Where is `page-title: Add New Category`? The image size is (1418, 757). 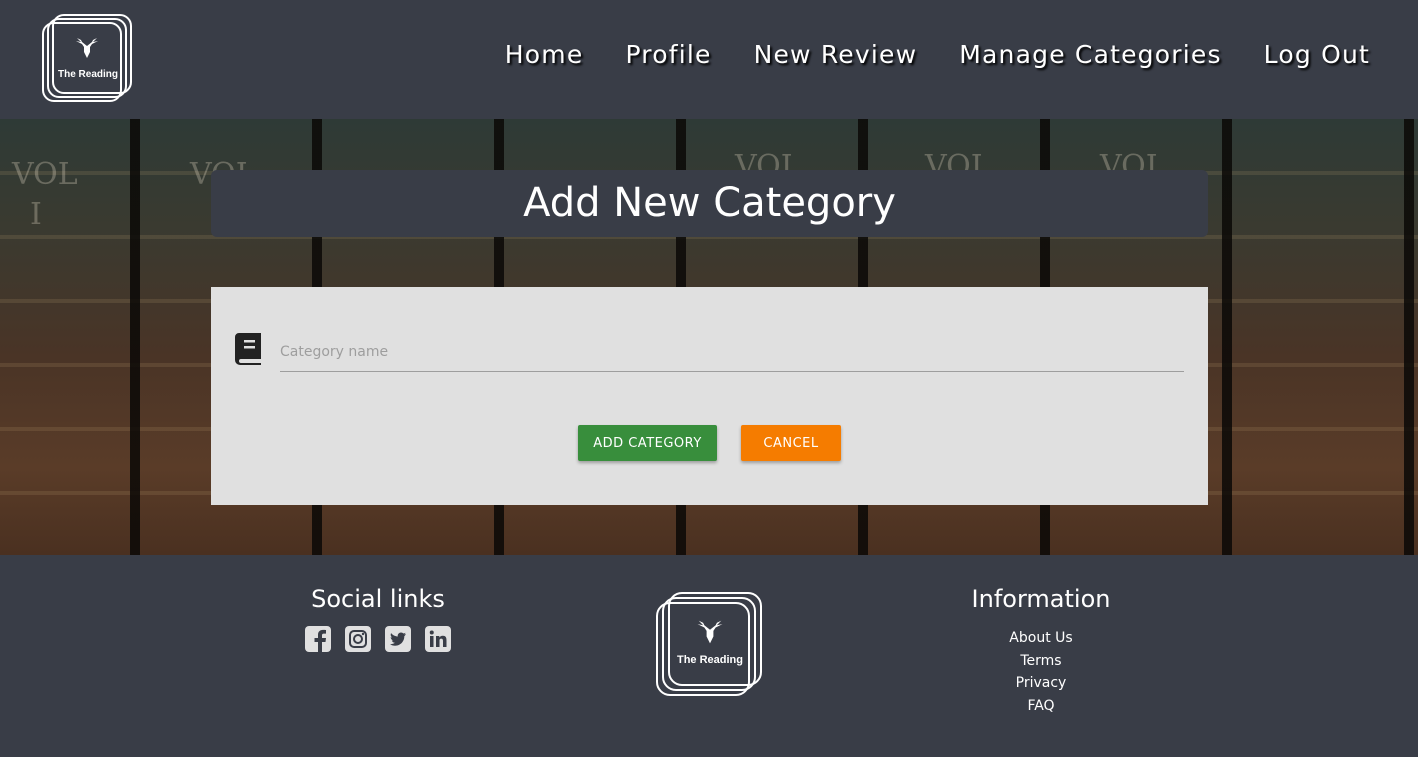 page-title: Add New Category is located at coordinates (709, 203).